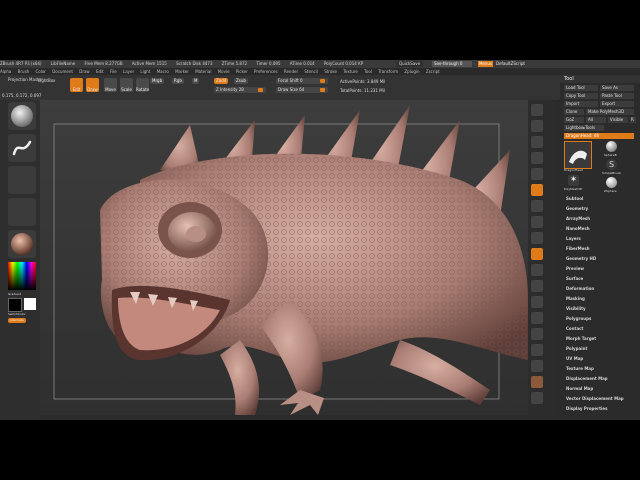 The height and width of the screenshot is (480, 640). I want to click on nanomesh-section: NanoMesh, so click(578, 228).